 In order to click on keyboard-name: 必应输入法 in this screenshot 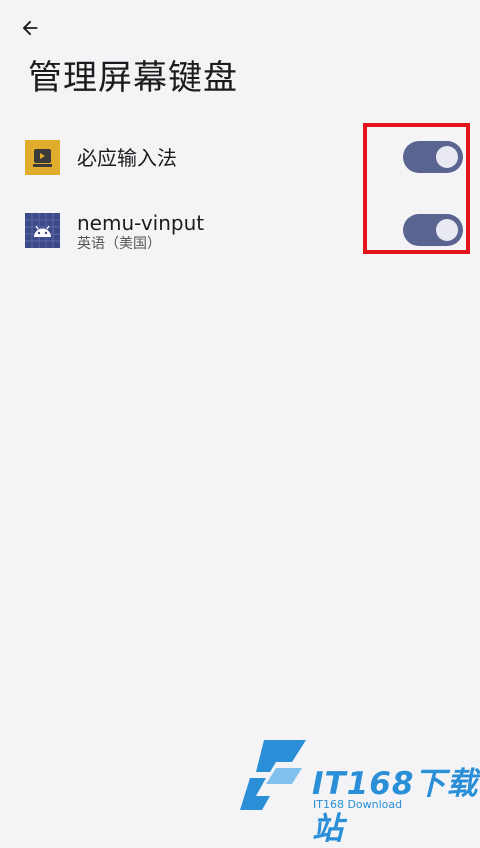, I will do `click(127, 158)`.